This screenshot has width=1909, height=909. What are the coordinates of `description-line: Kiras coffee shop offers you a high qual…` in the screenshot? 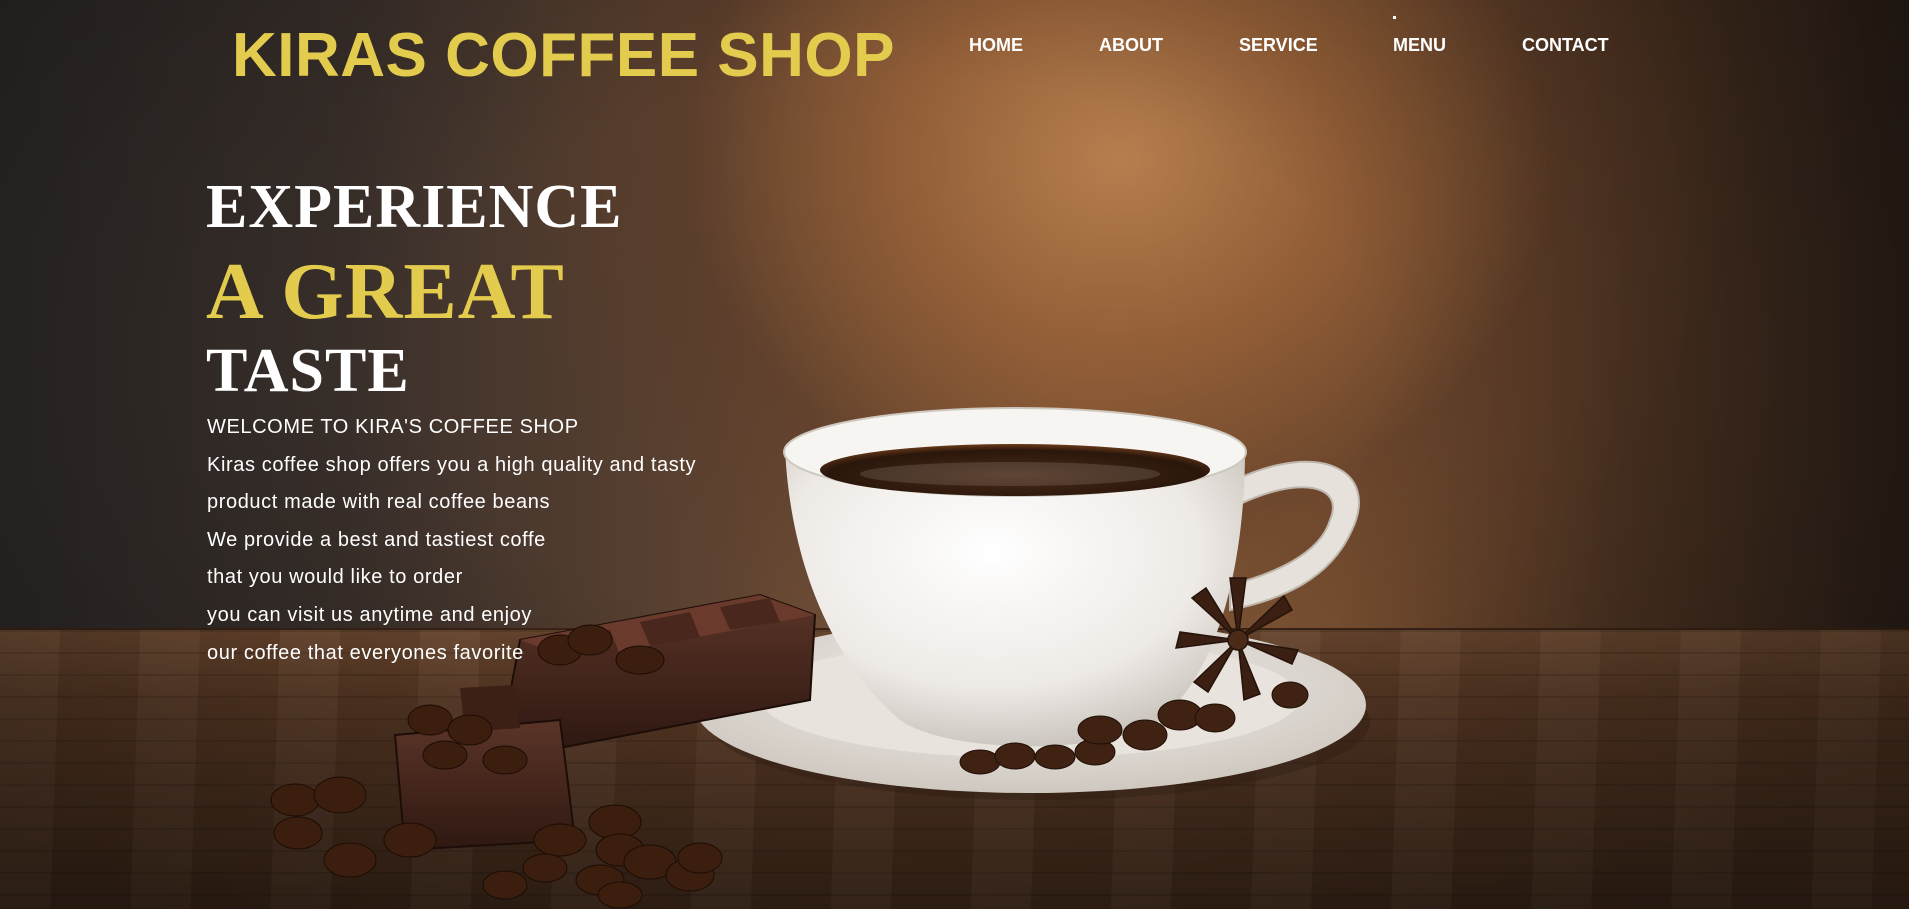 It's located at (452, 464).